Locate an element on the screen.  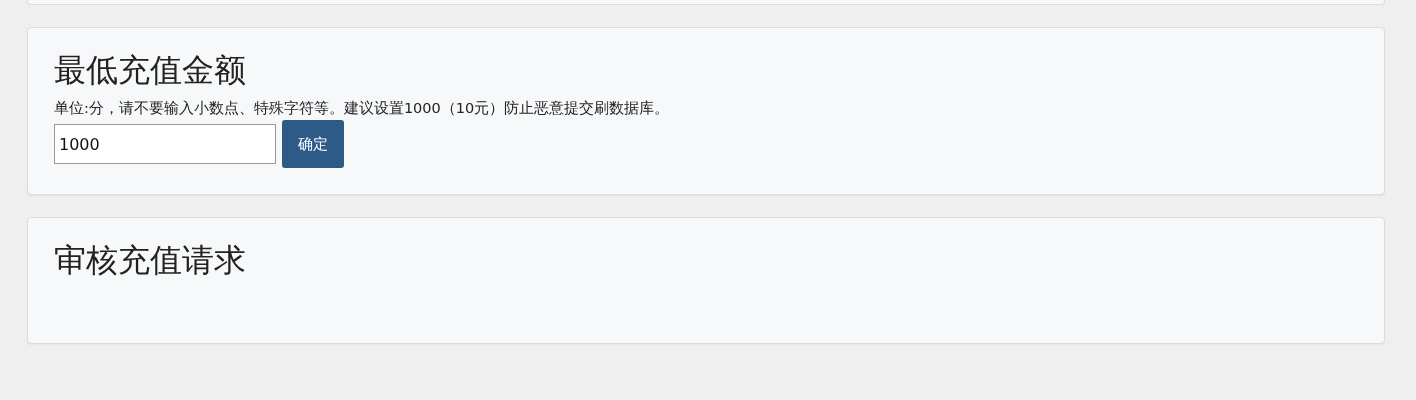
amount-field: 1000 is located at coordinates (165, 144).